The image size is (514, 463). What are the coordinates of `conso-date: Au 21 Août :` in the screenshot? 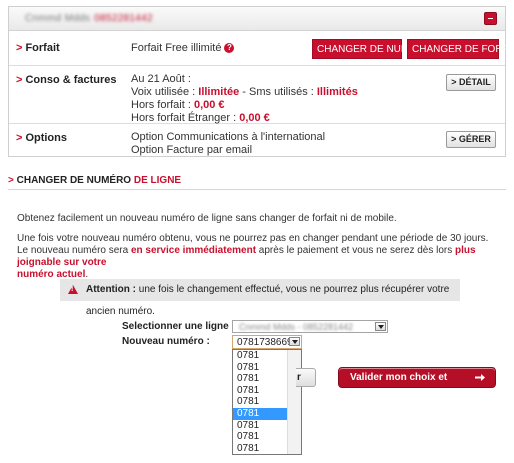 It's located at (161, 79).